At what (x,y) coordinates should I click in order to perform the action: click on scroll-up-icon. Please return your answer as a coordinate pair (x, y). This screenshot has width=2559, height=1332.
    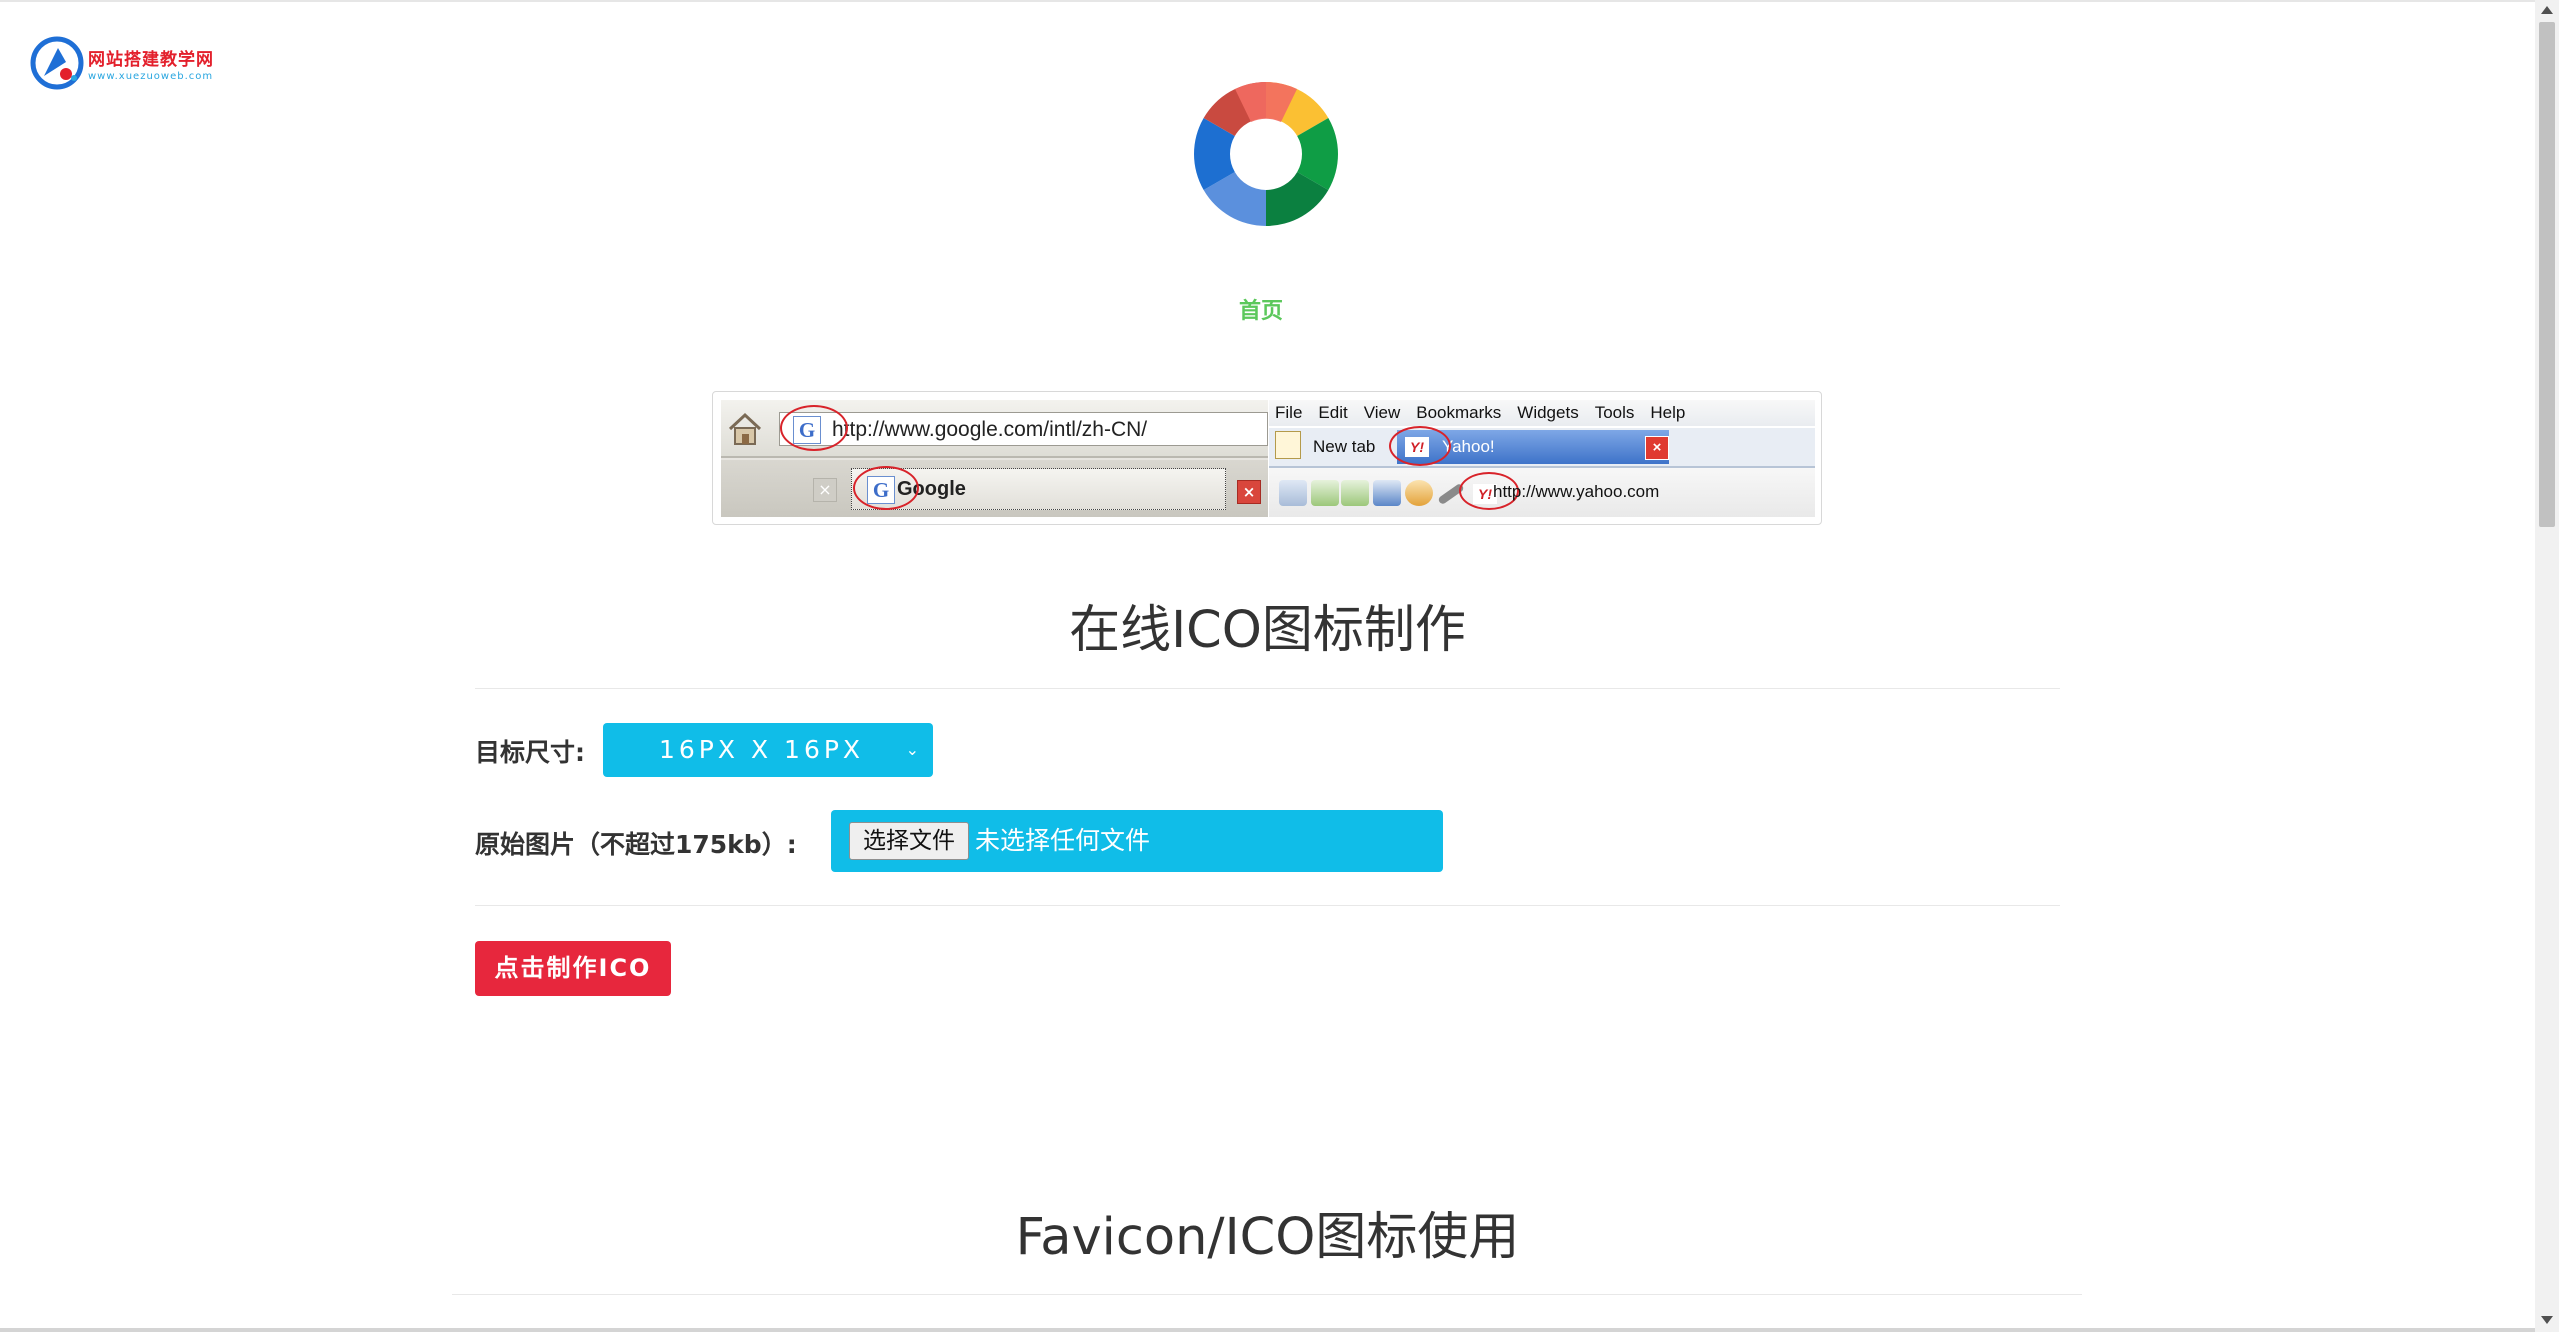
    Looking at the image, I should click on (2547, 10).